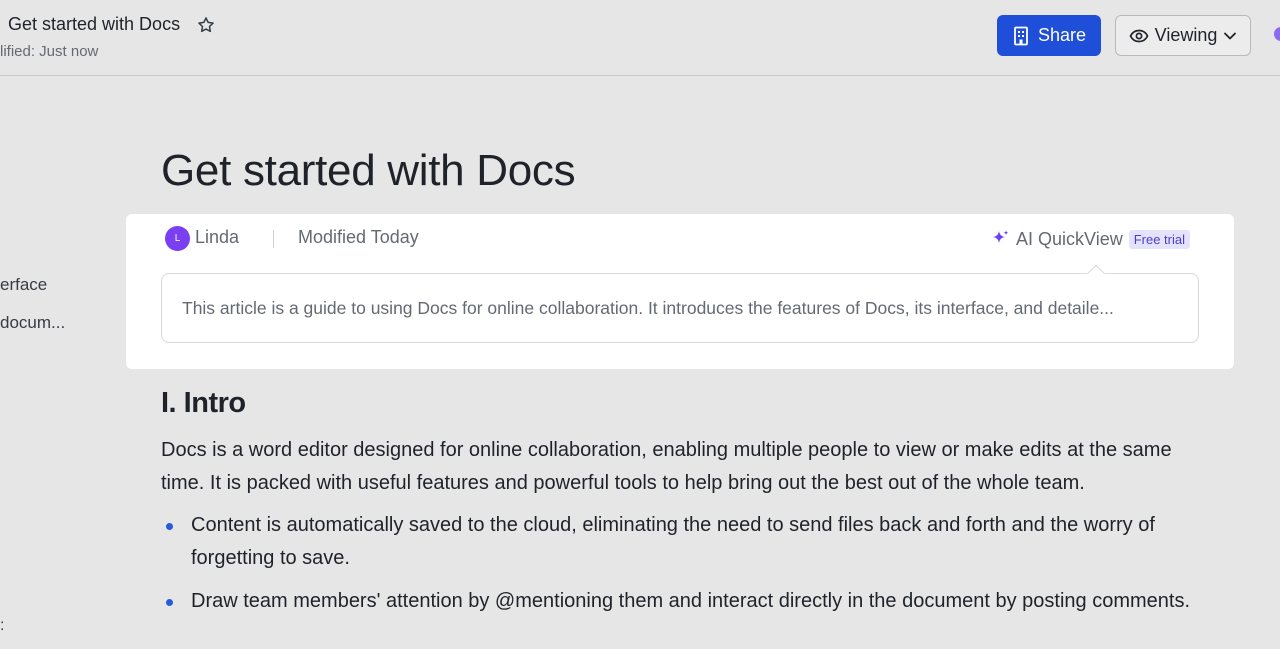 This screenshot has height=649, width=1280. Describe the element at coordinates (94, 24) in the screenshot. I see `doc-title: Get started with Docs` at that location.